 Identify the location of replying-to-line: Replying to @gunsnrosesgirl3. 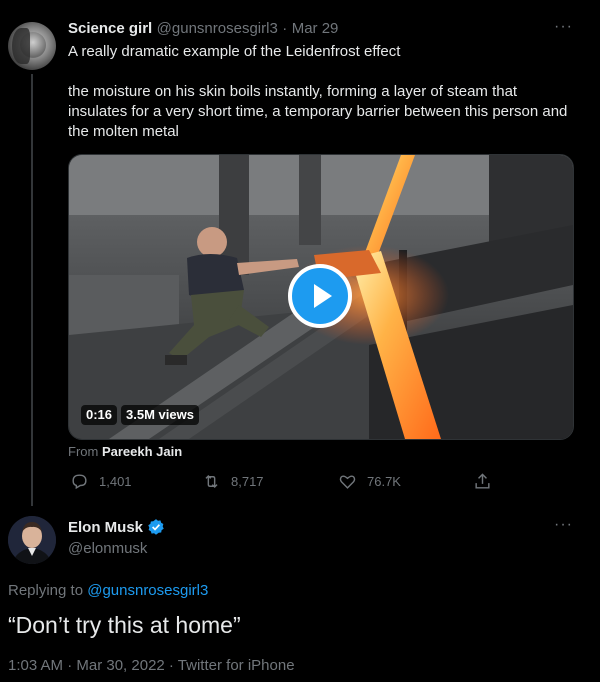
(108, 590).